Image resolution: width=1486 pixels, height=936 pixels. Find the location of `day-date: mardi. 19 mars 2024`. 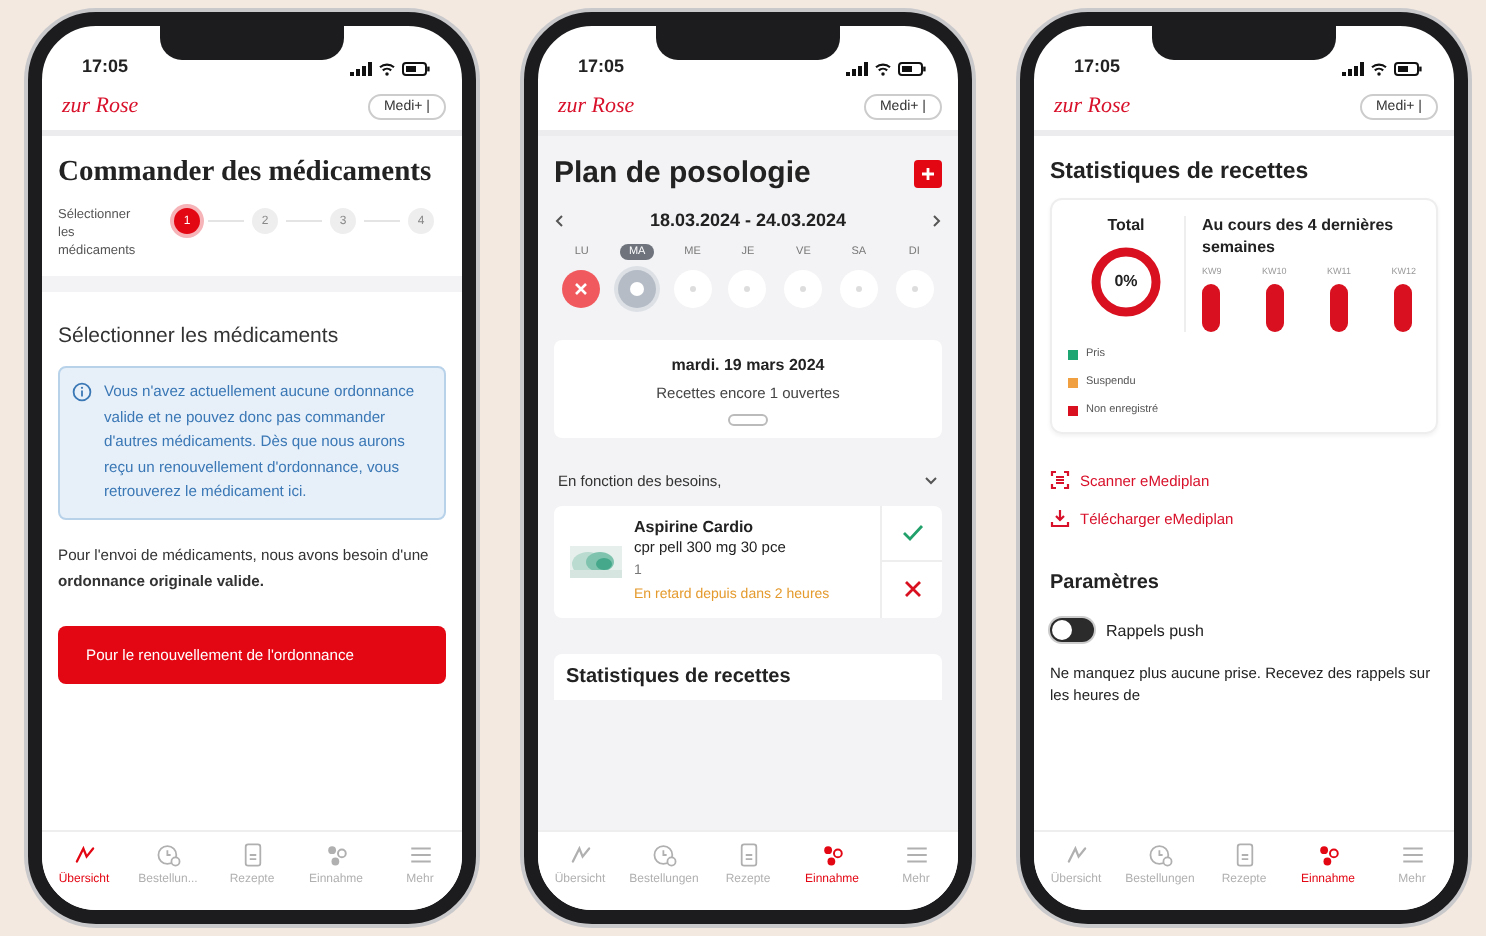

day-date: mardi. 19 mars 2024 is located at coordinates (748, 365).